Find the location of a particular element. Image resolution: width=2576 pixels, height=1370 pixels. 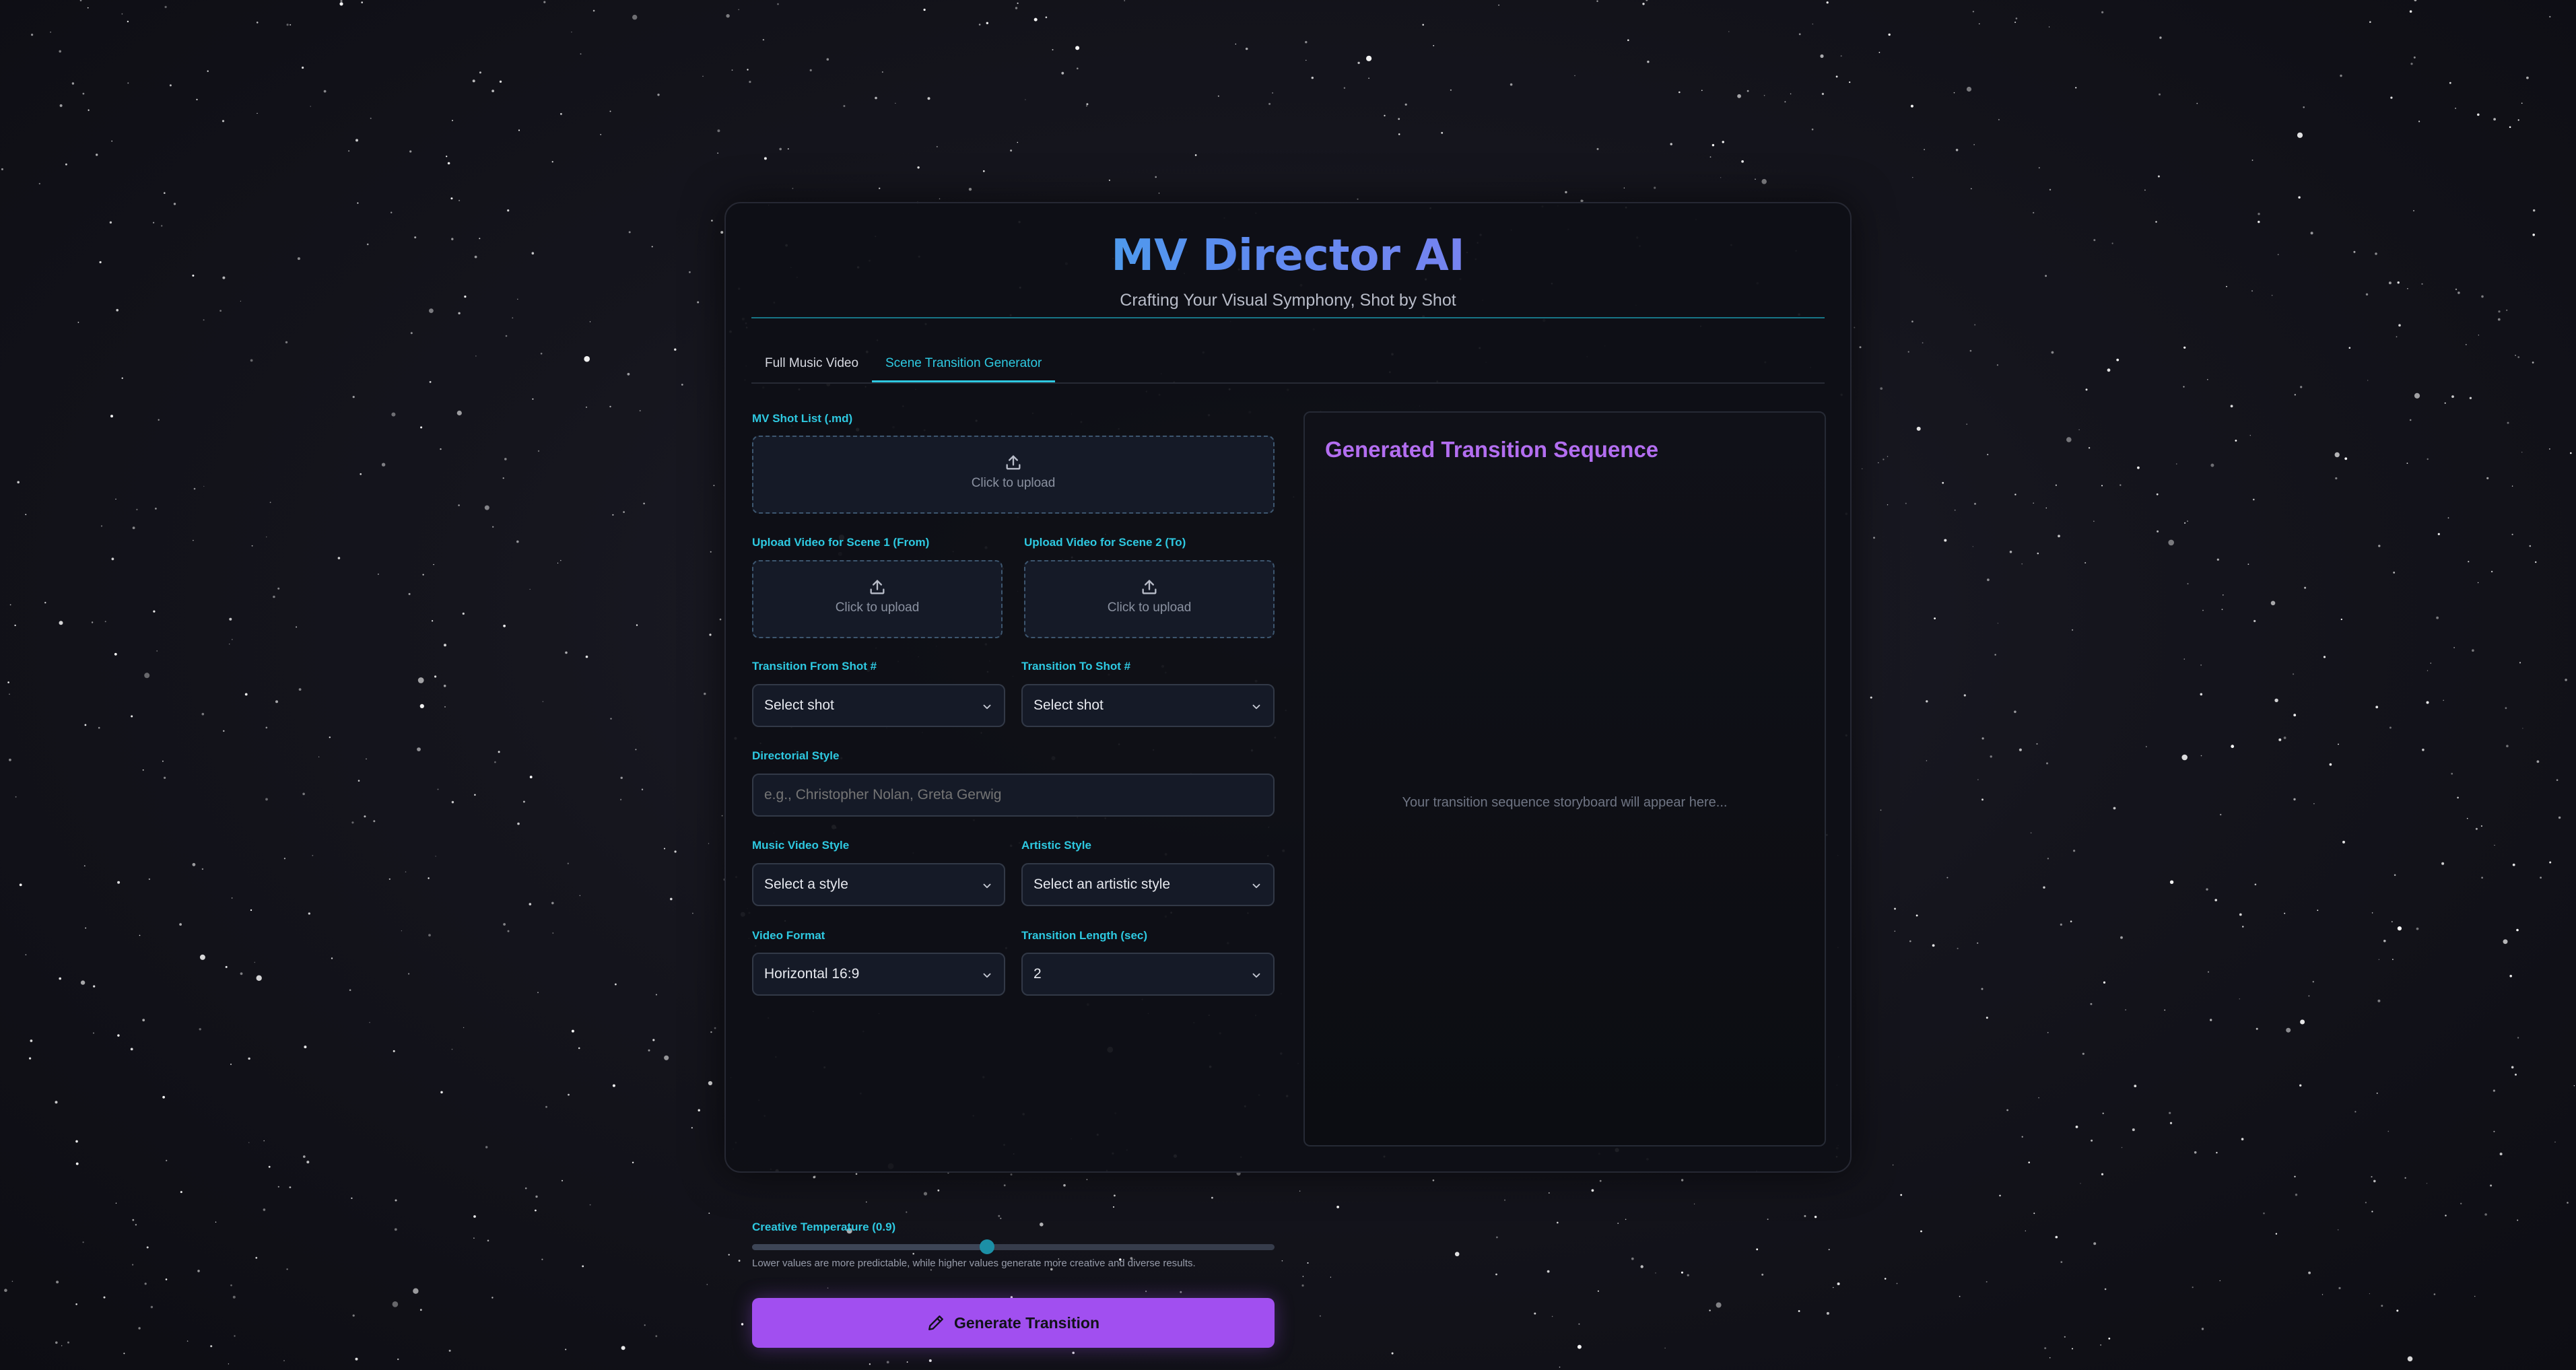

output-title: Generated Transition Sequence is located at coordinates (1492, 450).